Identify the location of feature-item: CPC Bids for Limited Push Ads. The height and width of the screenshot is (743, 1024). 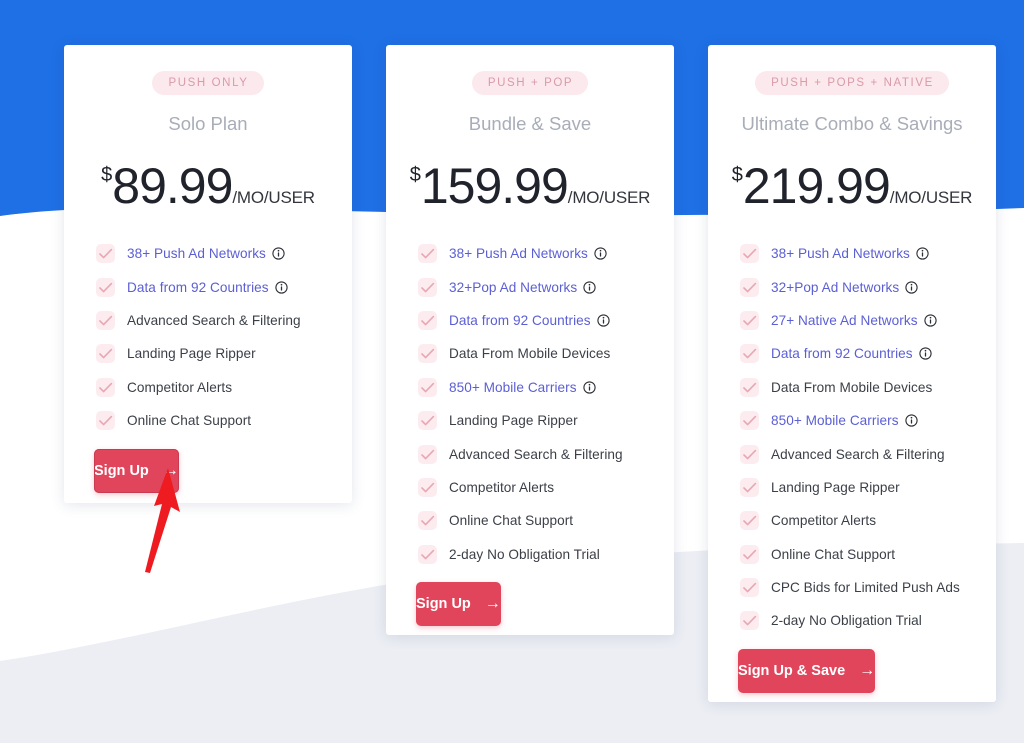
(868, 587).